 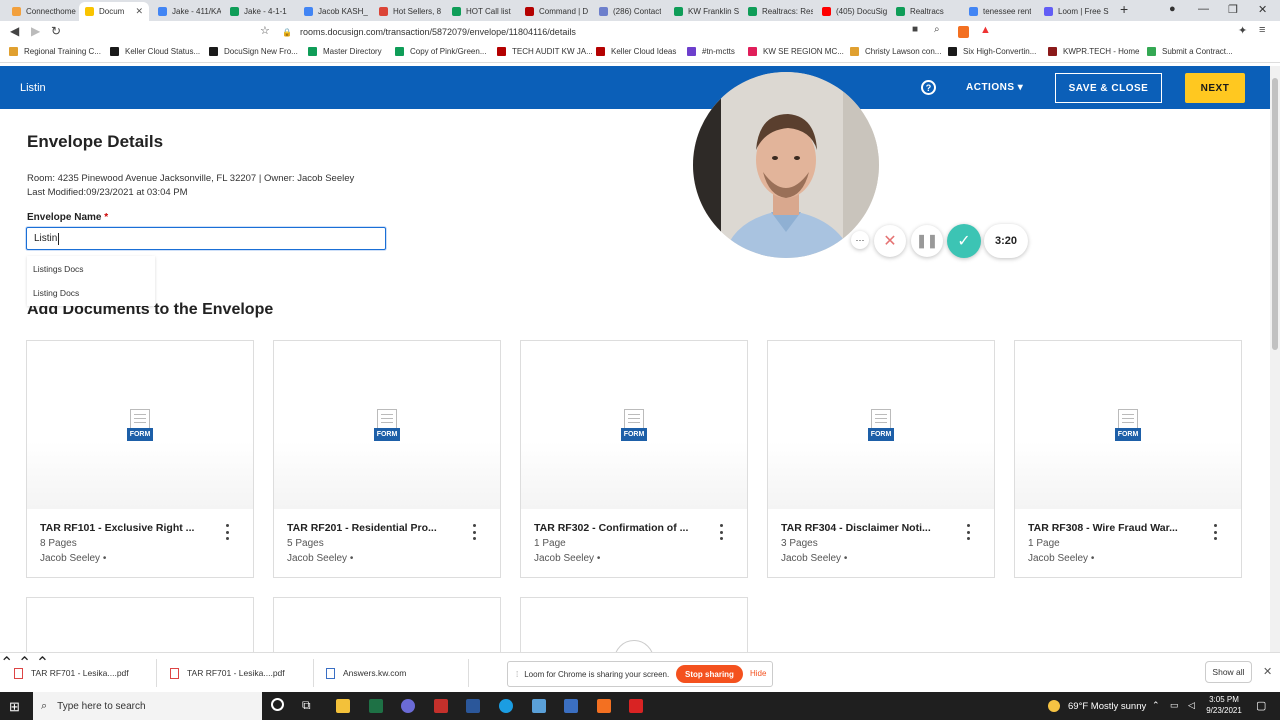 I want to click on chevron-up-icon: ⌃, so click(x=6, y=663).